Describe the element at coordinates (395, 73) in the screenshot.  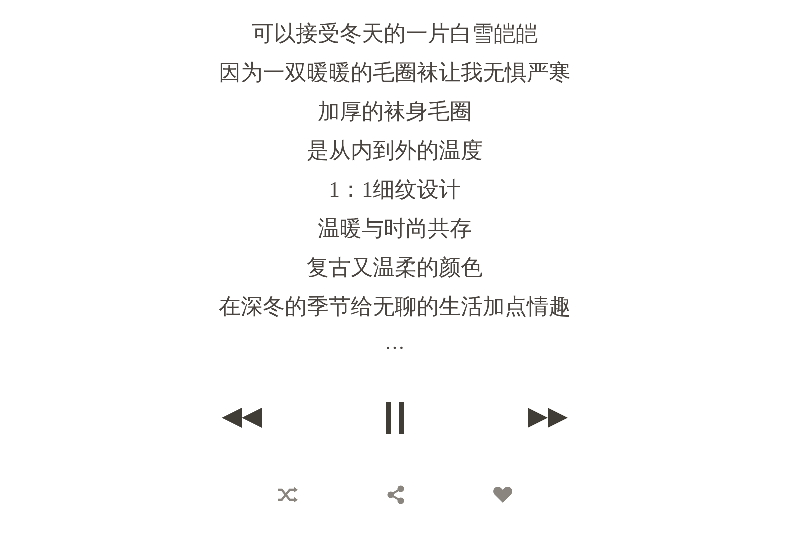
I see `lyric-line: 因为一双暖暖的毛圈袜让我无惧严寒` at that location.